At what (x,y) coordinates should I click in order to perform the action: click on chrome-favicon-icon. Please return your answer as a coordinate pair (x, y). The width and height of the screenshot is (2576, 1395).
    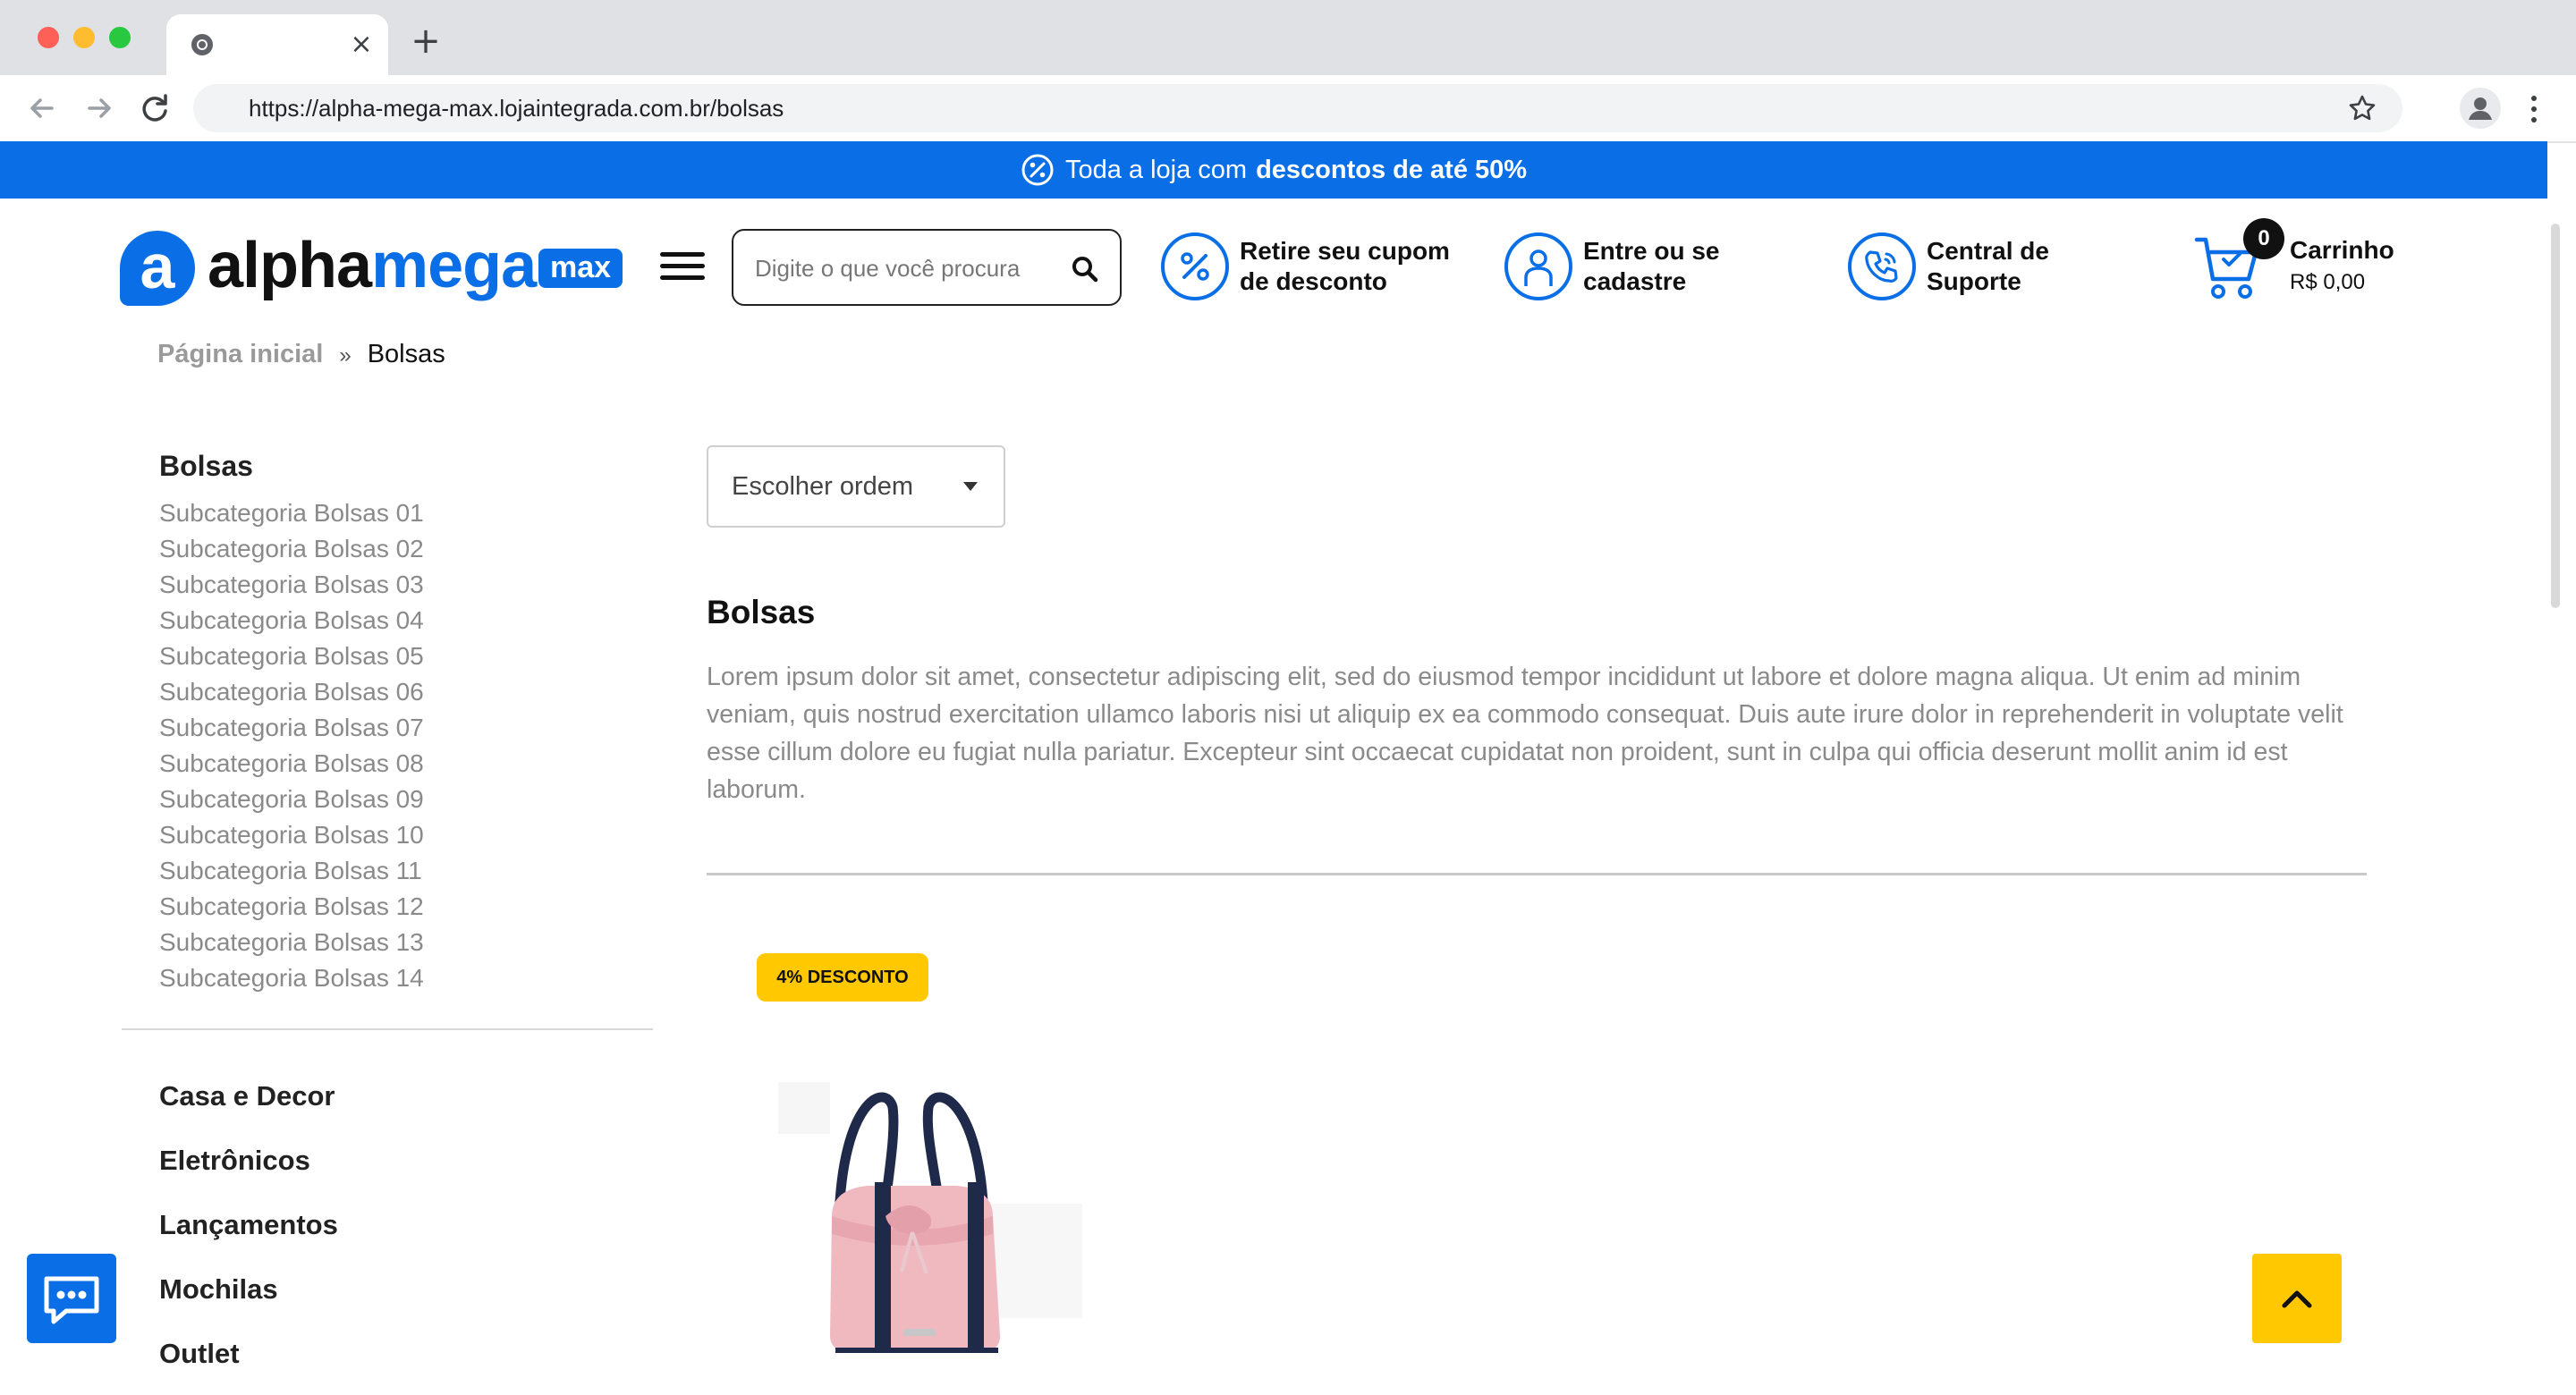
    Looking at the image, I should click on (202, 44).